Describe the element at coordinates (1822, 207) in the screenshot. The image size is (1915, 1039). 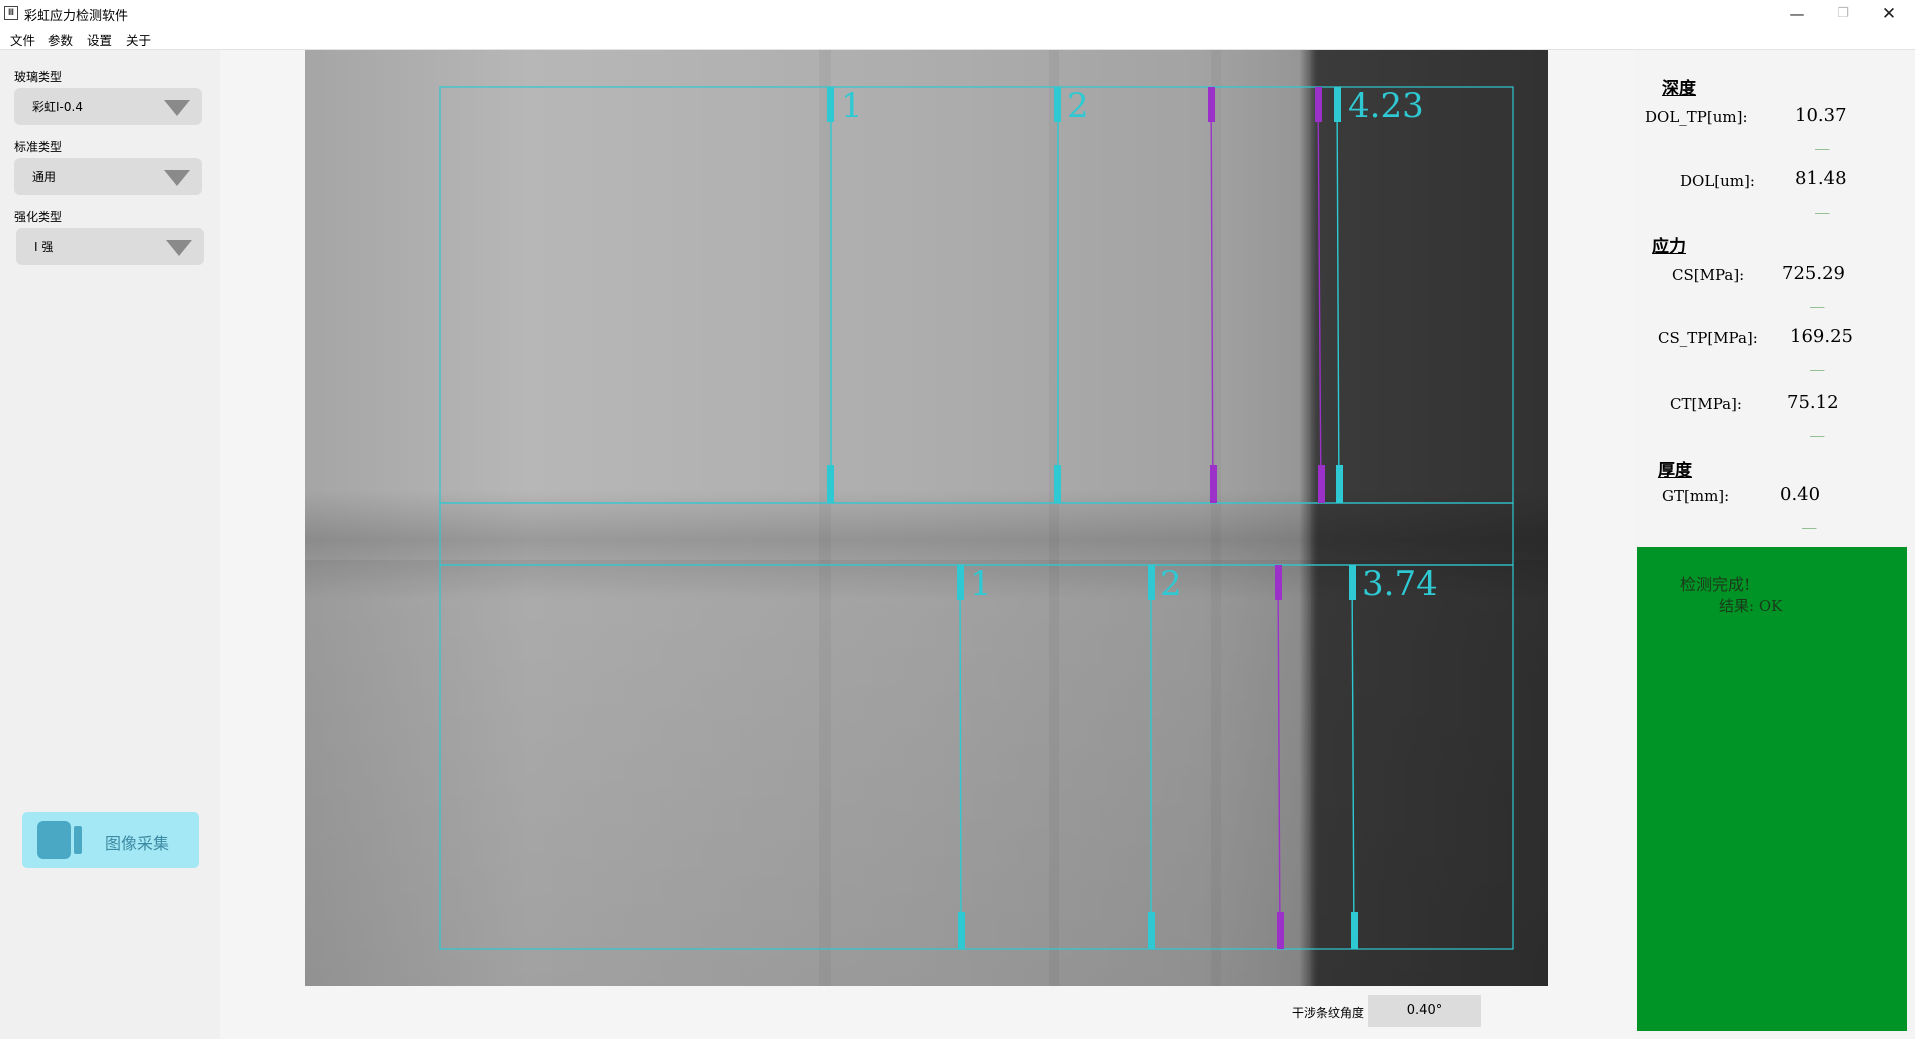
I see `dol-dash: __` at that location.